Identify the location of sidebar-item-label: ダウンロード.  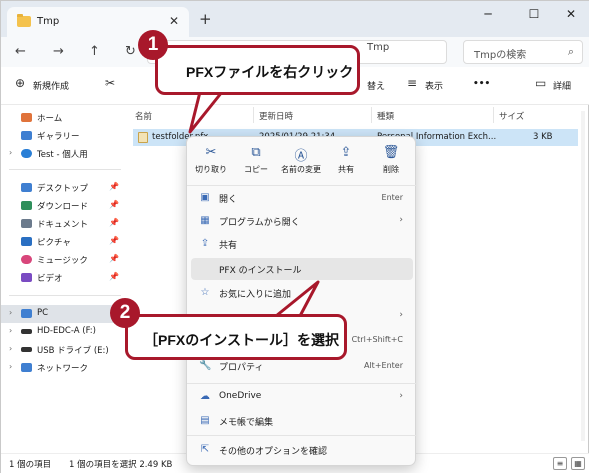
(63, 207).